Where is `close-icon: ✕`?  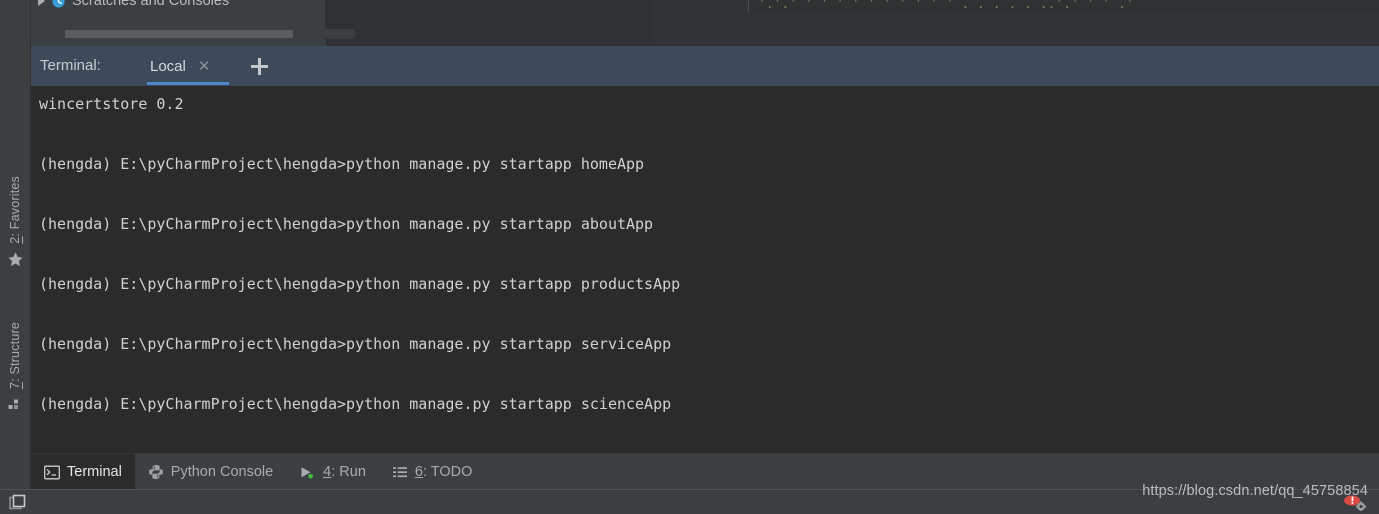
close-icon: ✕ is located at coordinates (204, 66).